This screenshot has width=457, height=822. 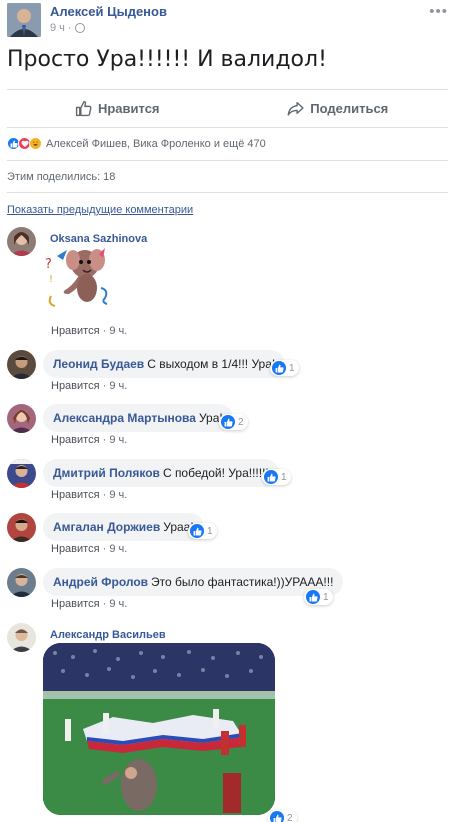 What do you see at coordinates (57, 28) in the screenshot?
I see `post-time: 9 ч` at bounding box center [57, 28].